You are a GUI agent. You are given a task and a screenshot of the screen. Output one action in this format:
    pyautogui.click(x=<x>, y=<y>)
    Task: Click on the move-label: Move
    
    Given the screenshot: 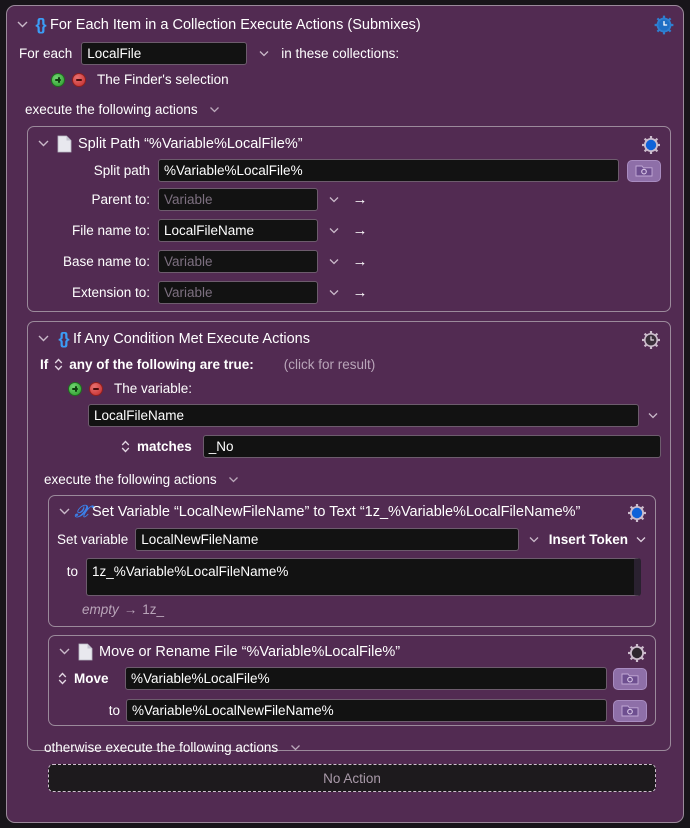 What is the action you would take?
    pyautogui.click(x=96, y=678)
    